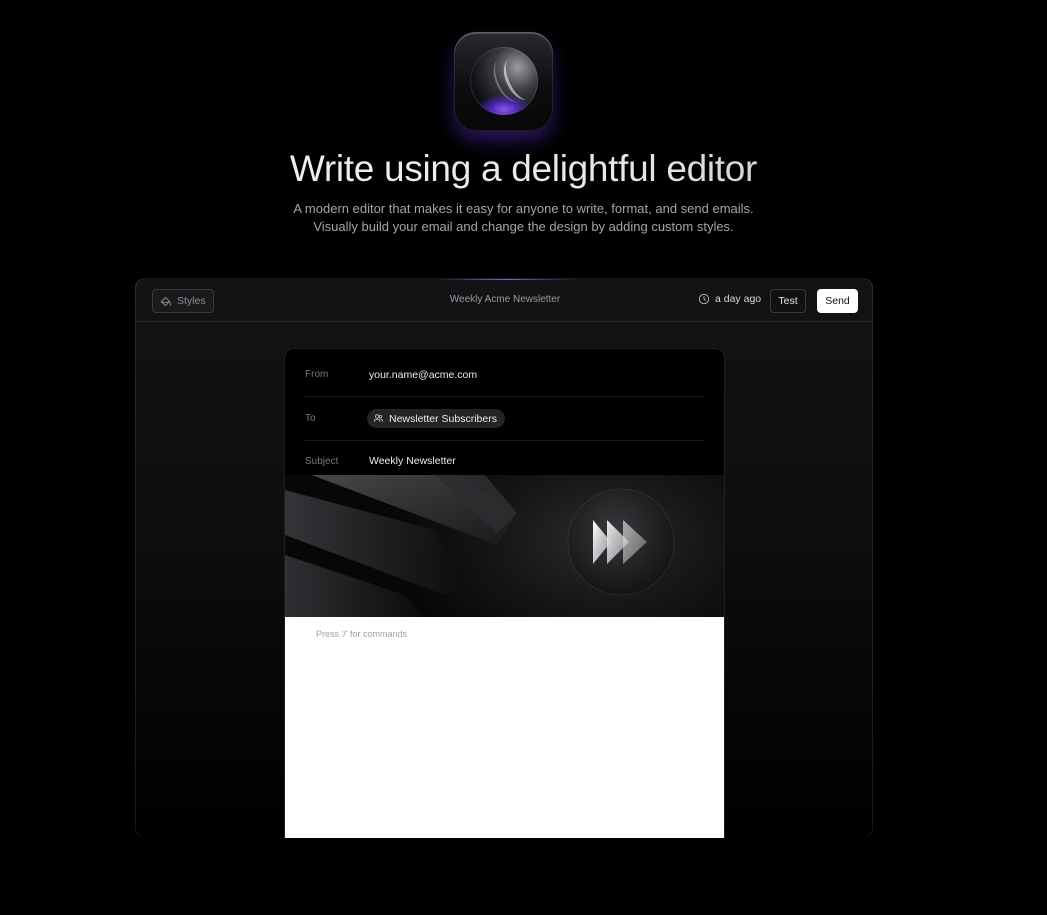 The height and width of the screenshot is (915, 1047). What do you see at coordinates (704, 299) in the screenshot?
I see `clock-icon` at bounding box center [704, 299].